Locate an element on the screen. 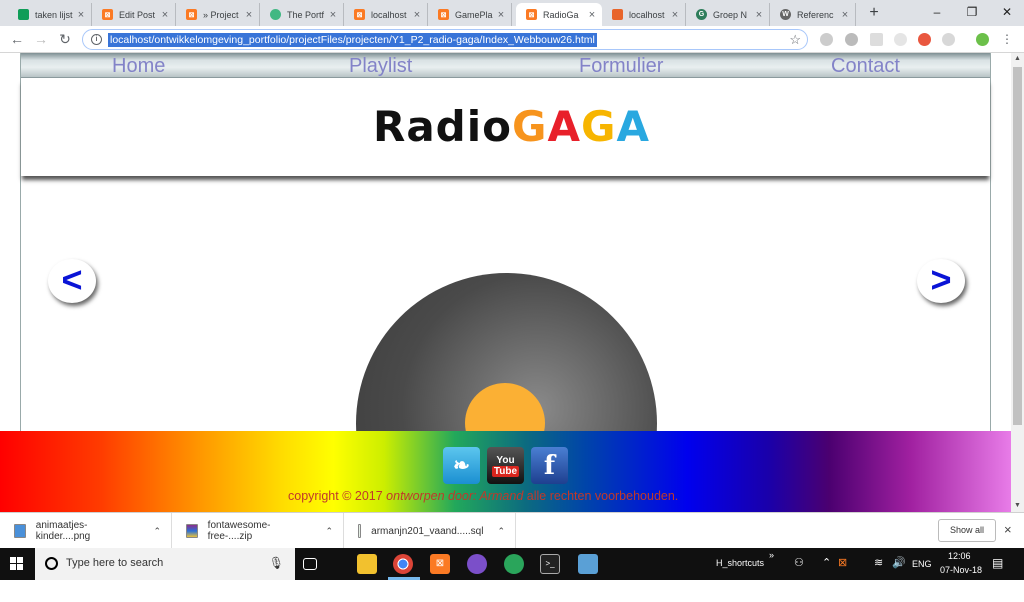 The width and height of the screenshot is (1024, 602). chrome-icon is located at coordinates (403, 564).